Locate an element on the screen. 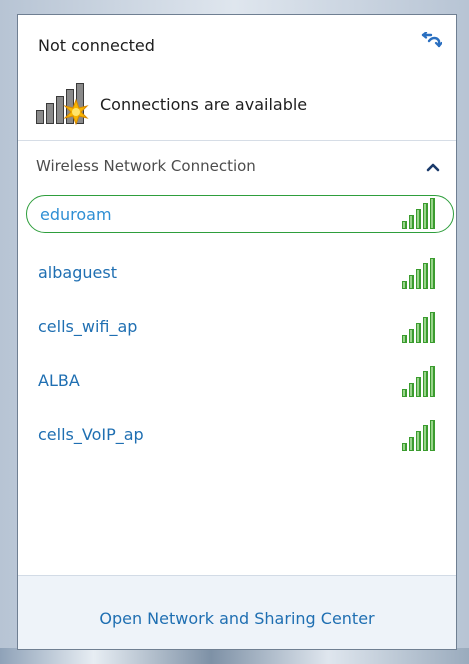 The width and height of the screenshot is (469, 664). availability-row: Connections are available is located at coordinates (170, 104).